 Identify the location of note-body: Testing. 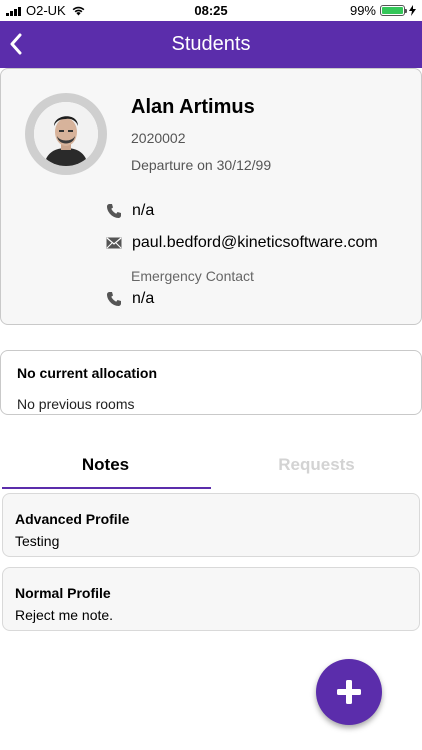
(37, 541).